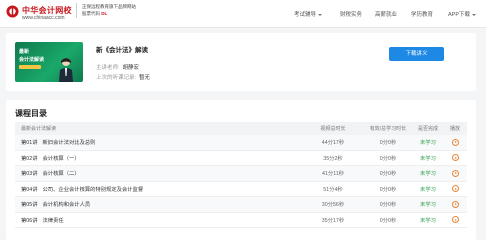 This screenshot has height=240, width=486. What do you see at coordinates (333, 129) in the screenshot?
I see `column-header-duration: 视频总时长` at bounding box center [333, 129].